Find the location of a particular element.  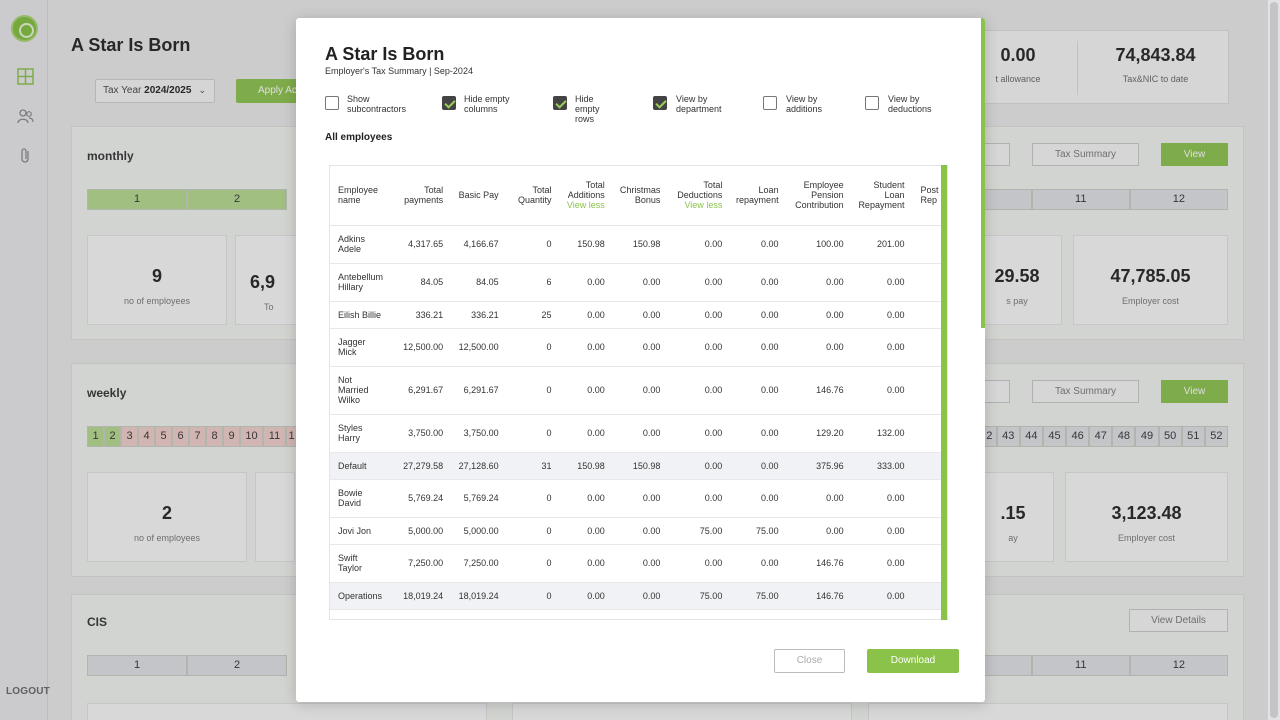

option-label: Show subcontractors is located at coordinates (377, 104).